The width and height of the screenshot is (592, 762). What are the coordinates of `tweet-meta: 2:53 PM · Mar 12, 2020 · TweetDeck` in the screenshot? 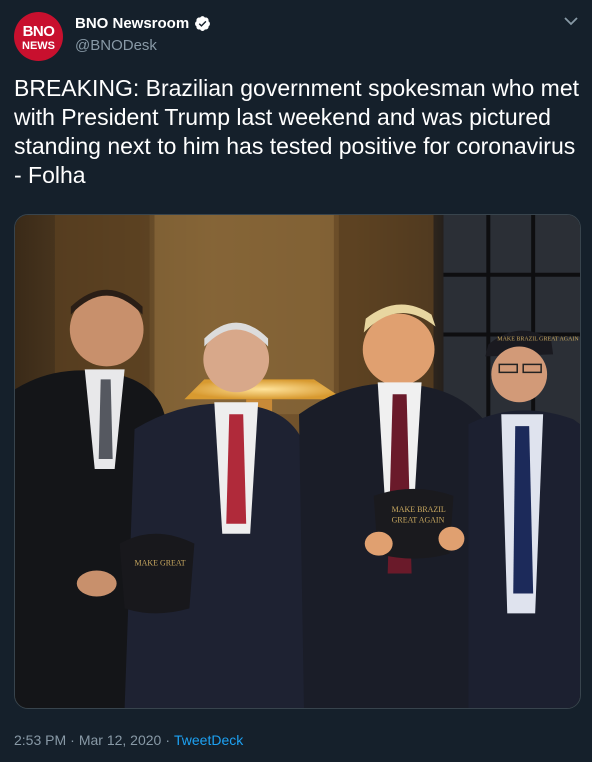 It's located at (128, 740).